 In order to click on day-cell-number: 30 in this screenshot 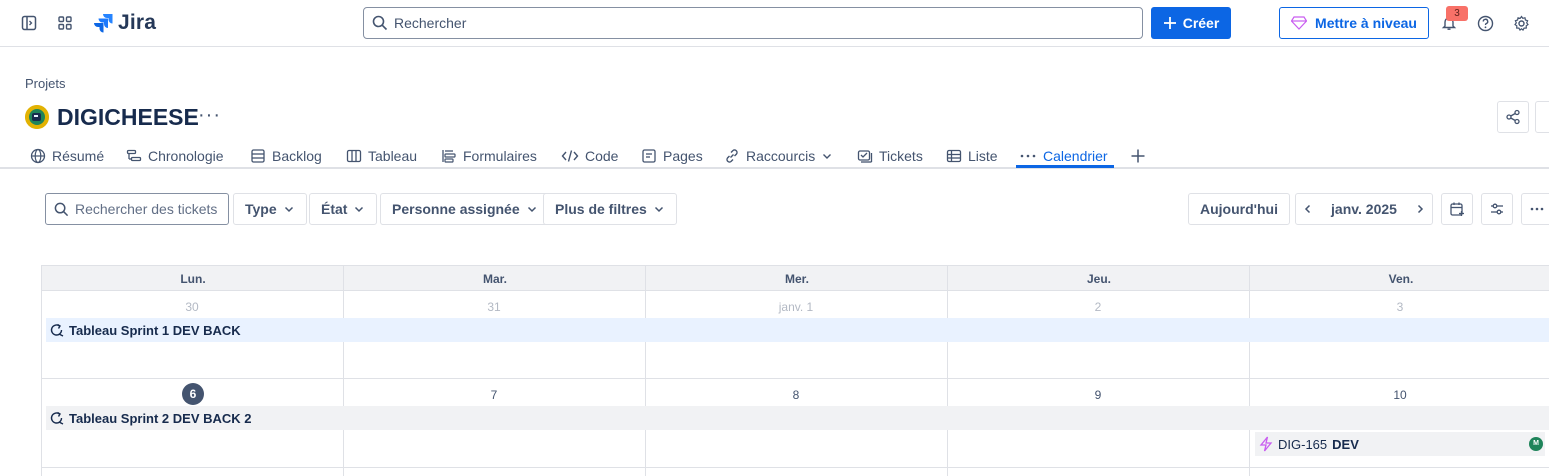, I will do `click(192, 307)`.